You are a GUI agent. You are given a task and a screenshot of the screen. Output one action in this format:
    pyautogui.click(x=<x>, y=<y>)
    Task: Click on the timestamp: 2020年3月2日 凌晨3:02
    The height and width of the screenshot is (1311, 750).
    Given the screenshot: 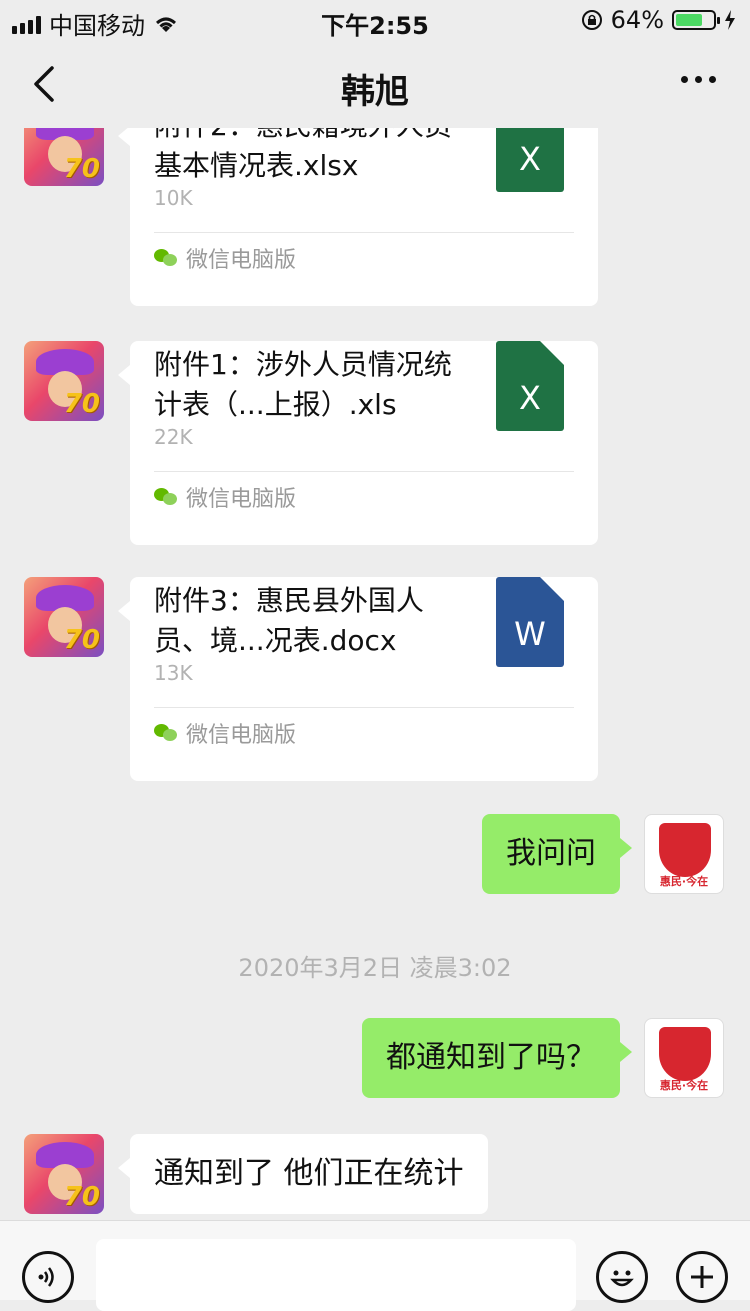 What is the action you would take?
    pyautogui.click(x=375, y=968)
    